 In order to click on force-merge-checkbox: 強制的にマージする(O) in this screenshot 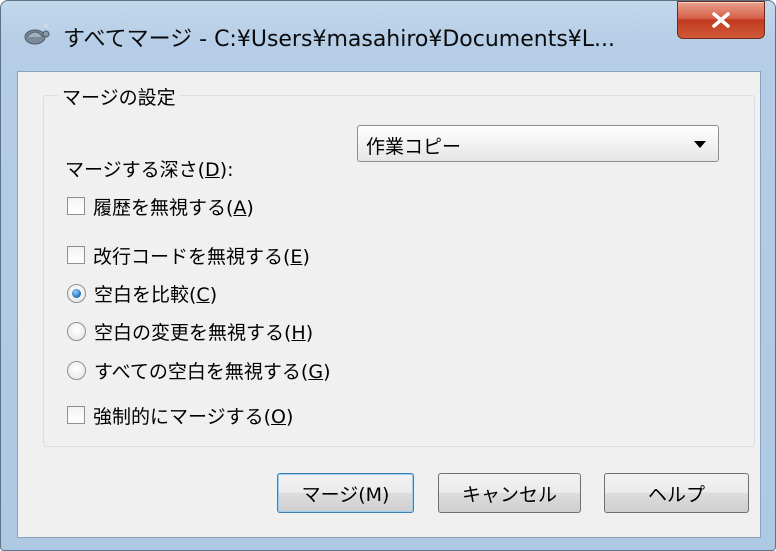, I will do `click(180, 415)`.